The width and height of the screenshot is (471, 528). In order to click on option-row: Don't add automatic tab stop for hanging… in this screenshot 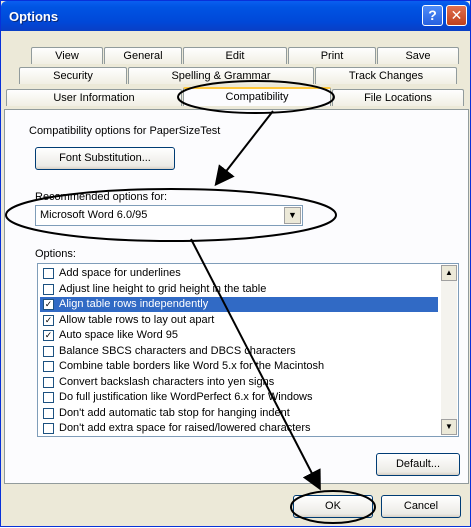, I will do `click(239, 413)`.